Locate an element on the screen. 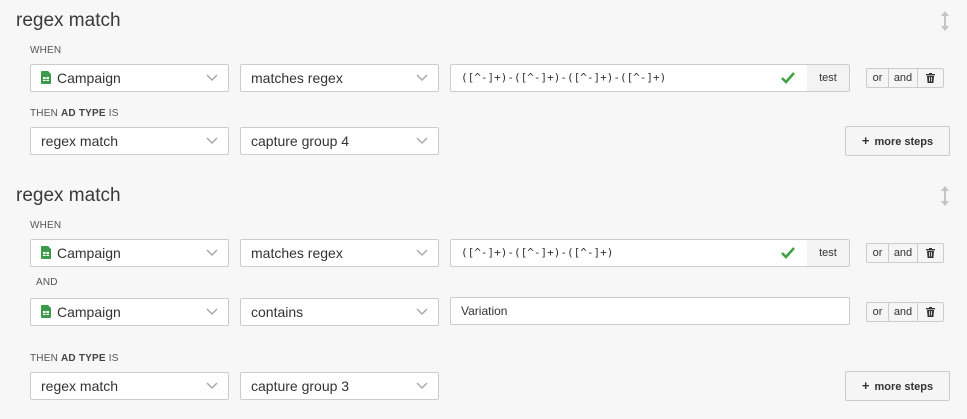  regex-input: ([^-]+)-([^-]+)-([^-]+)-([^-]+) is located at coordinates (629, 78).